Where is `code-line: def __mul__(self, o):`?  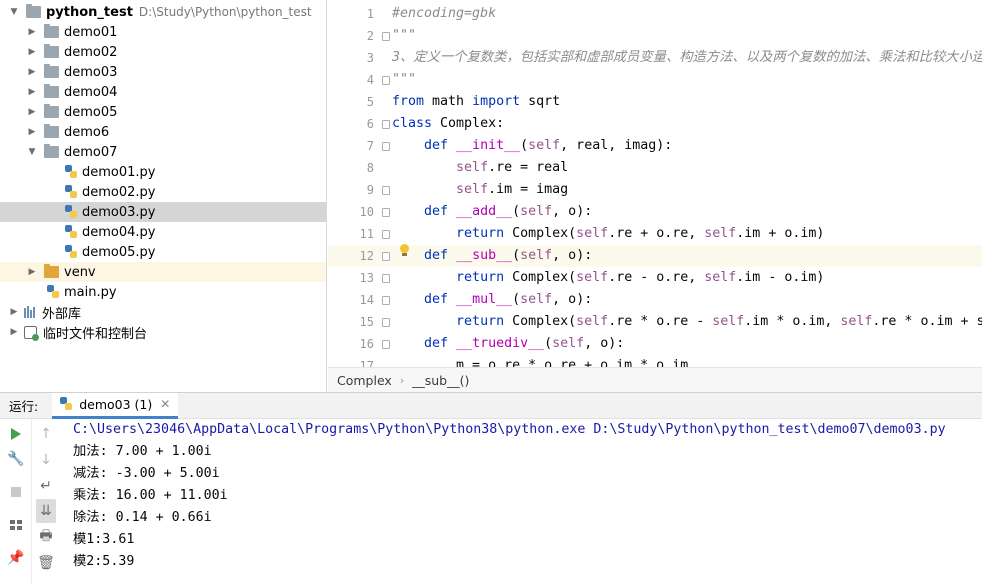
code-line: def __mul__(self, o): is located at coordinates (682, 300).